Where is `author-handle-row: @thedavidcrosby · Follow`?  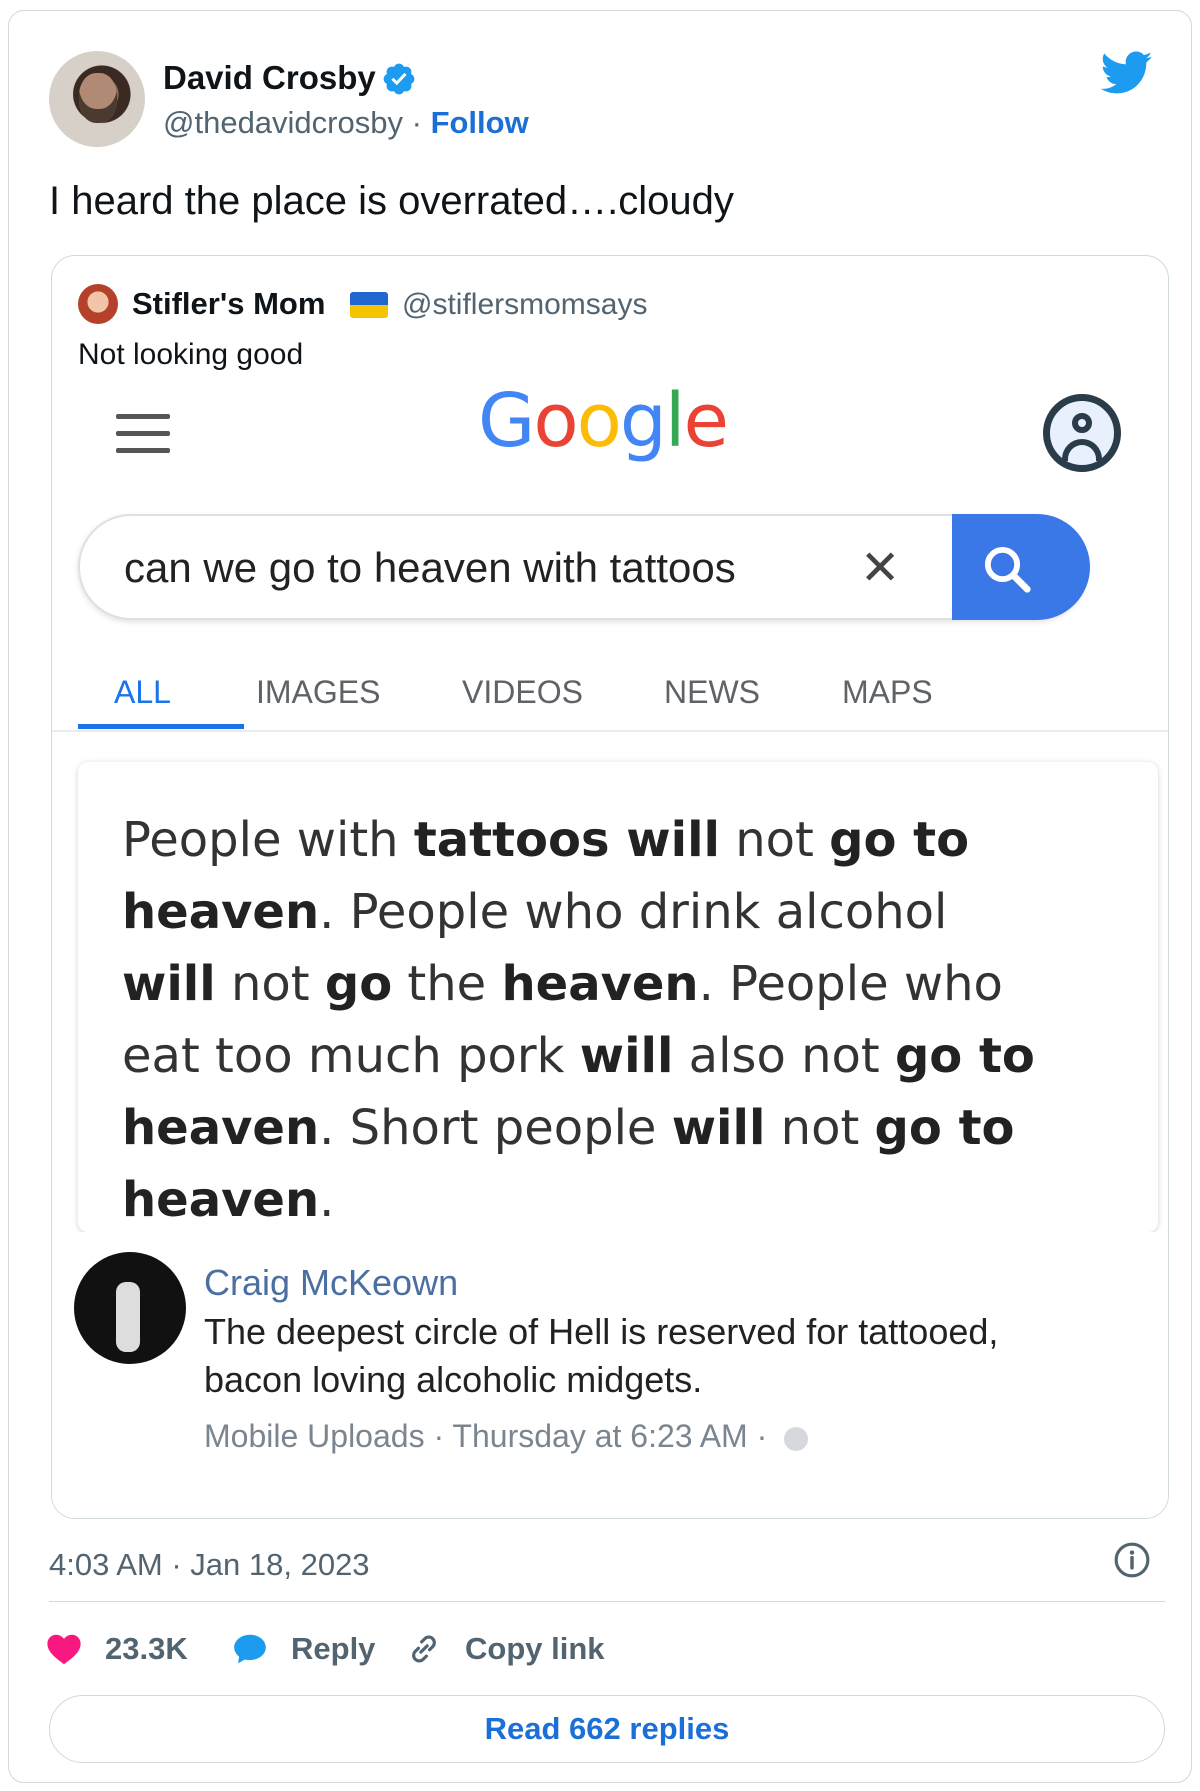 author-handle-row: @thedavidcrosby · Follow is located at coordinates (346, 123).